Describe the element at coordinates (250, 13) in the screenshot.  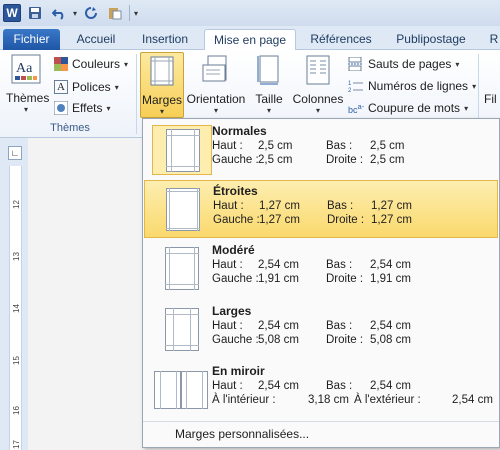
I see `quick-access-toolbar: W ▾ ▾` at that location.